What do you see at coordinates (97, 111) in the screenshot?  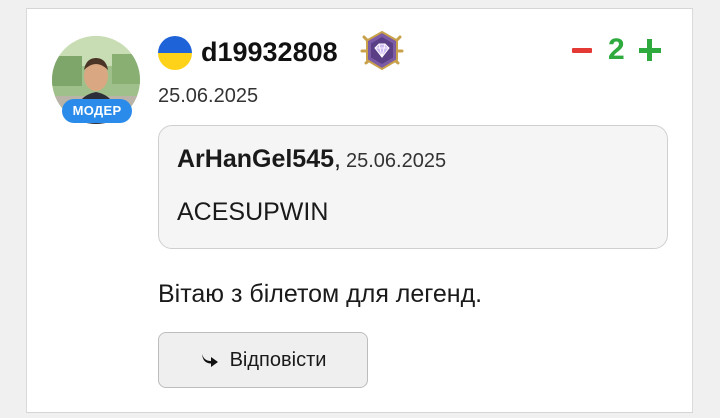 I see `moderator-badge: МОДЕР` at bounding box center [97, 111].